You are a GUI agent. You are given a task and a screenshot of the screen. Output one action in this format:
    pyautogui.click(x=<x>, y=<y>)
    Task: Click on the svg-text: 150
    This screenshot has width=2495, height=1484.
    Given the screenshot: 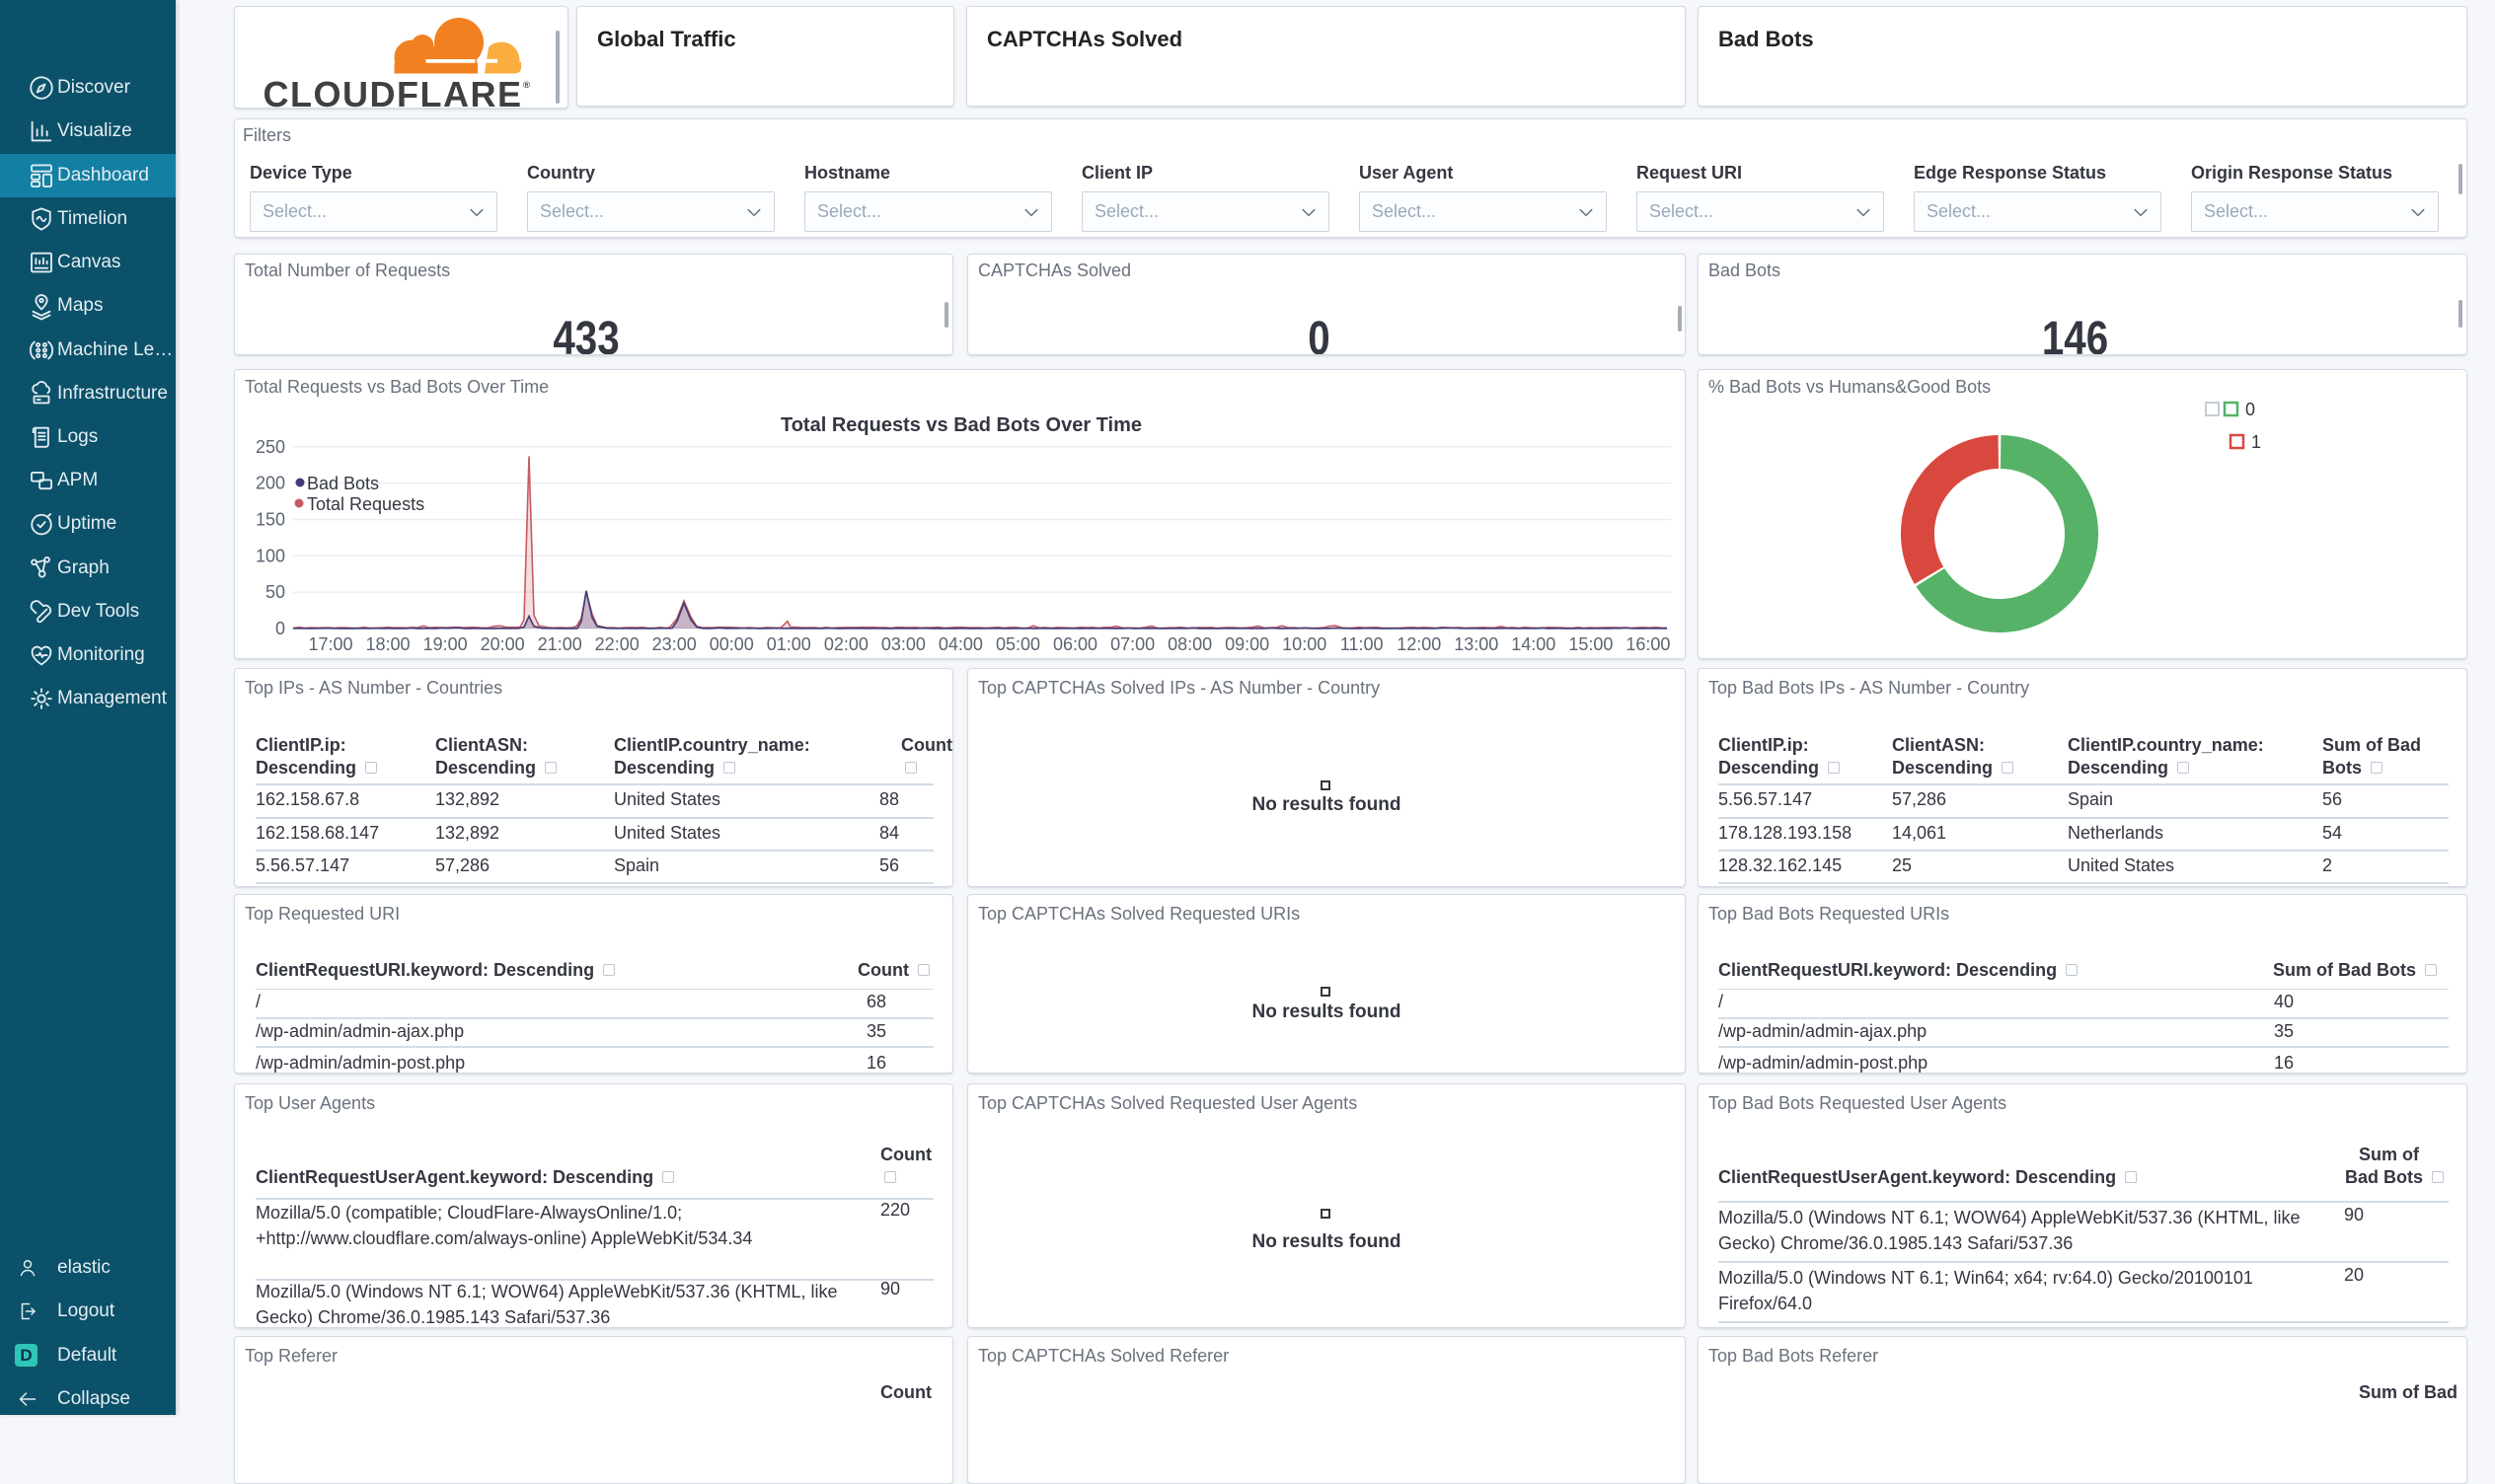 What is the action you would take?
    pyautogui.click(x=270, y=520)
    